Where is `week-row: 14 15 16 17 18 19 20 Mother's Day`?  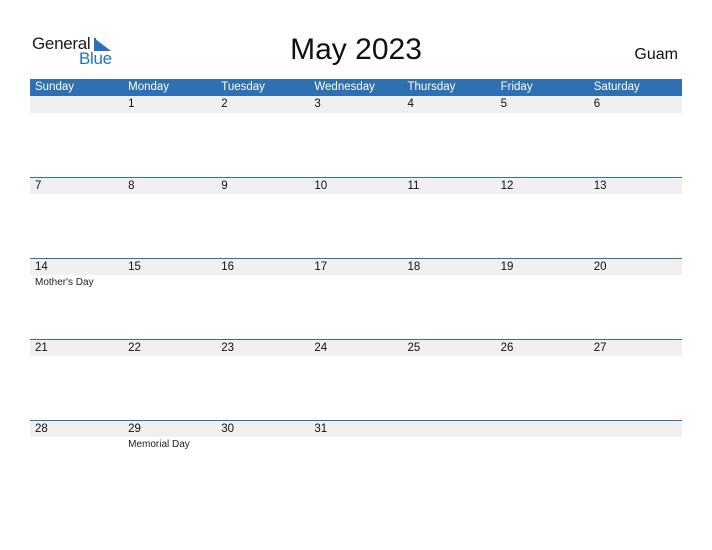 week-row: 14 15 16 17 18 19 20 Mother's Day is located at coordinates (356, 298).